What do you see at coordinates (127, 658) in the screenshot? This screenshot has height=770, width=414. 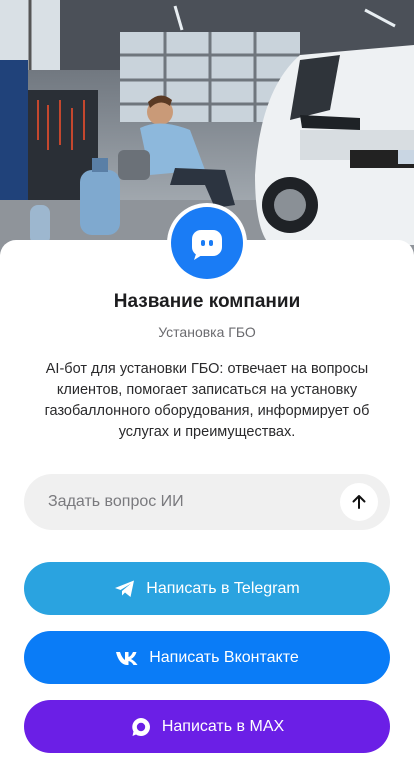 I see `vk-icon` at bounding box center [127, 658].